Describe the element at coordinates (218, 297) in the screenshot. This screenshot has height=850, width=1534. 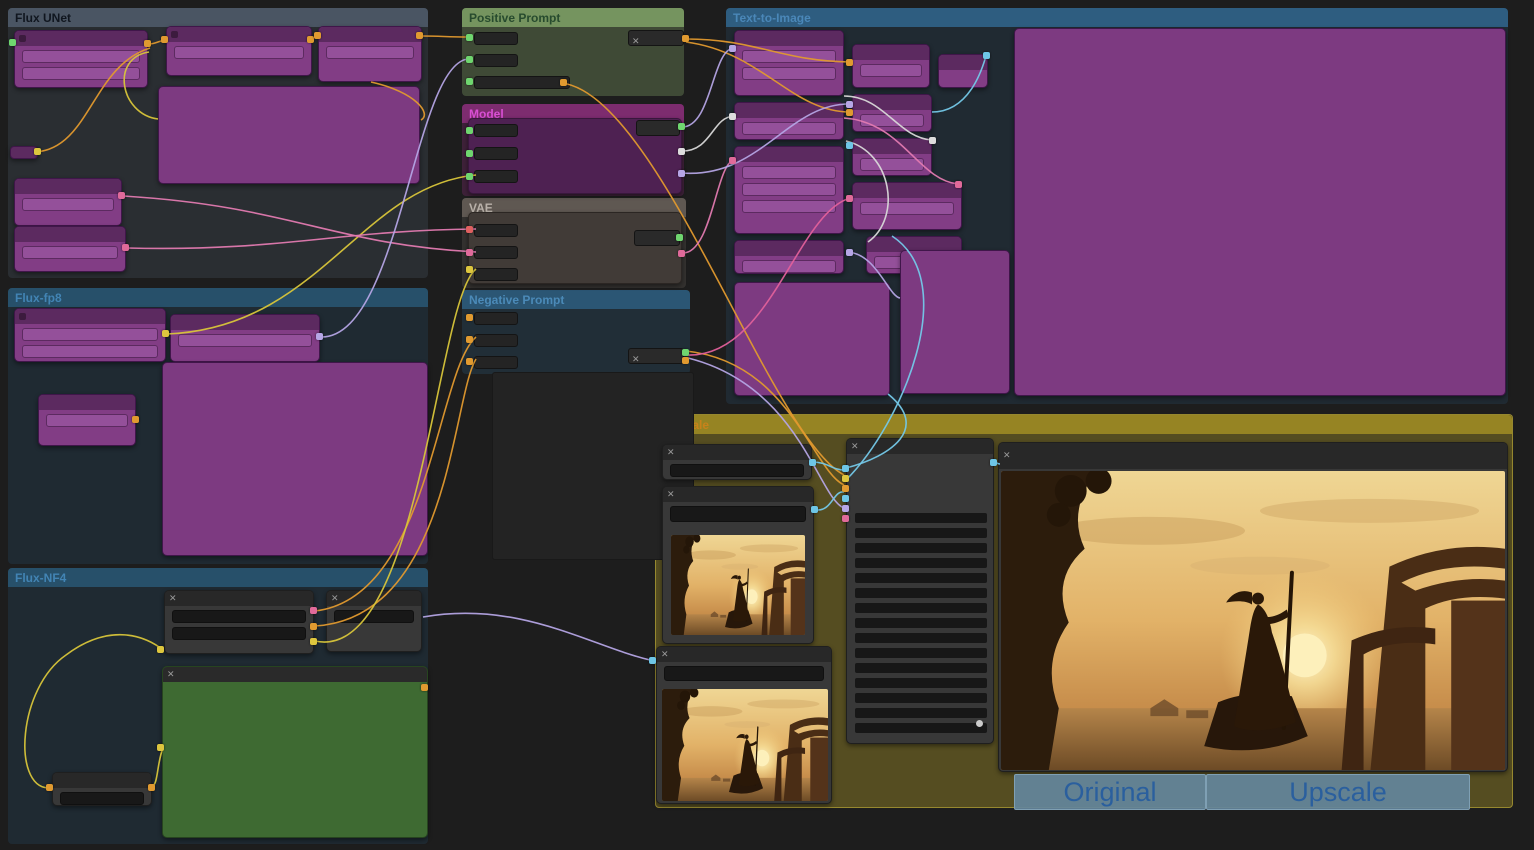
I see `group-header: Flux-fp8` at that location.